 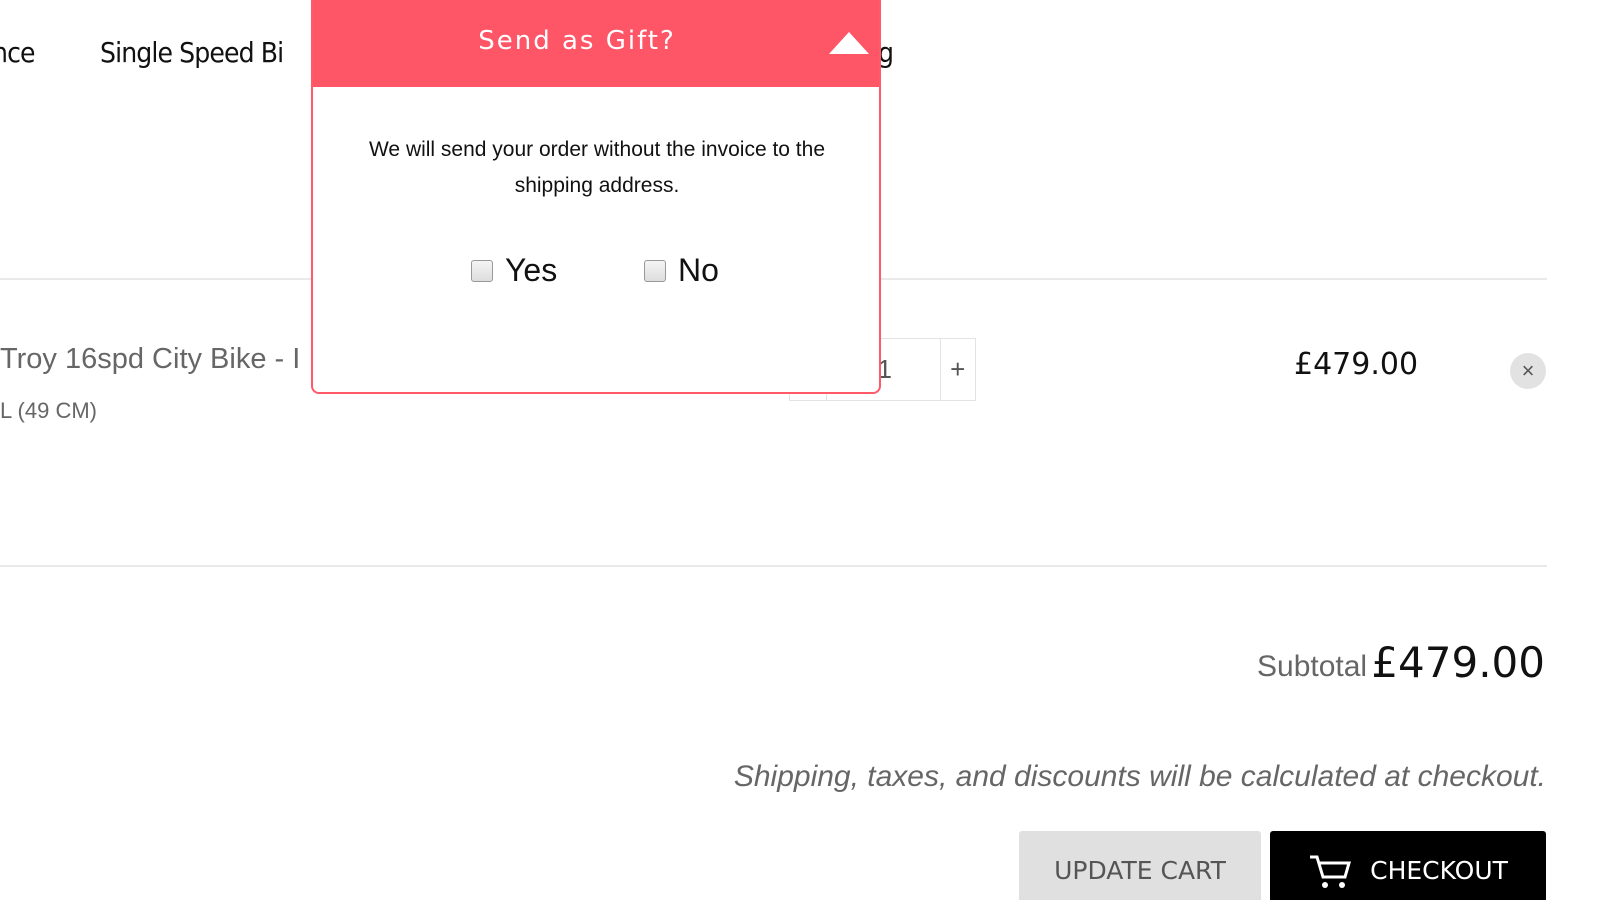 What do you see at coordinates (531, 270) in the screenshot?
I see `yes-label: Yes` at bounding box center [531, 270].